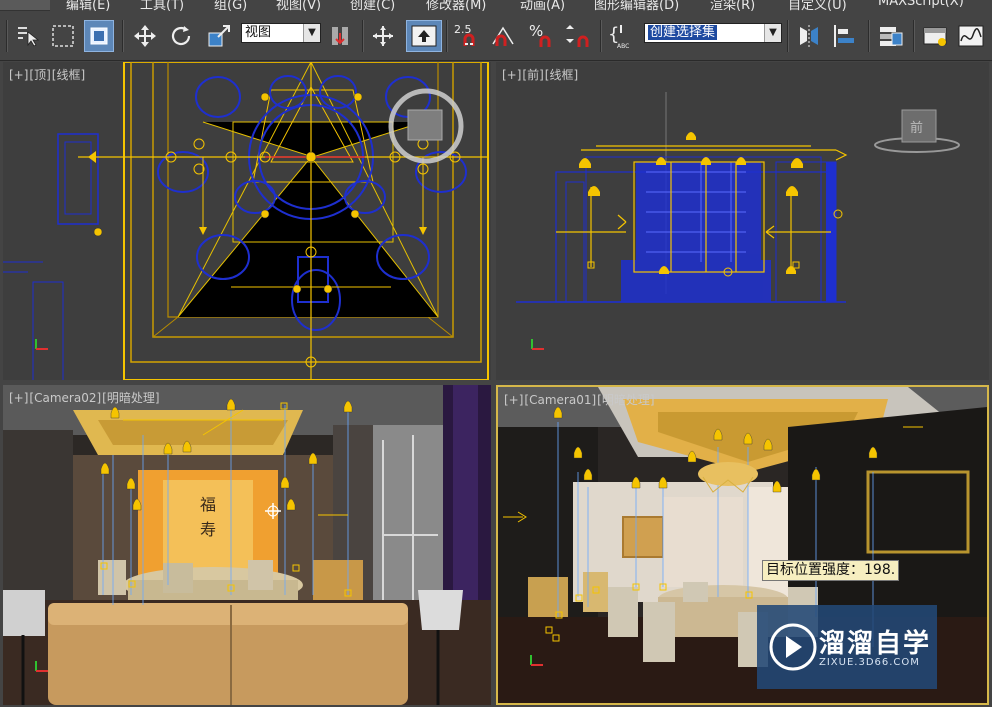 This screenshot has height=707, width=992. Describe the element at coordinates (456, 6) in the screenshot. I see `menu-modifiers: 修改器(M)` at that location.